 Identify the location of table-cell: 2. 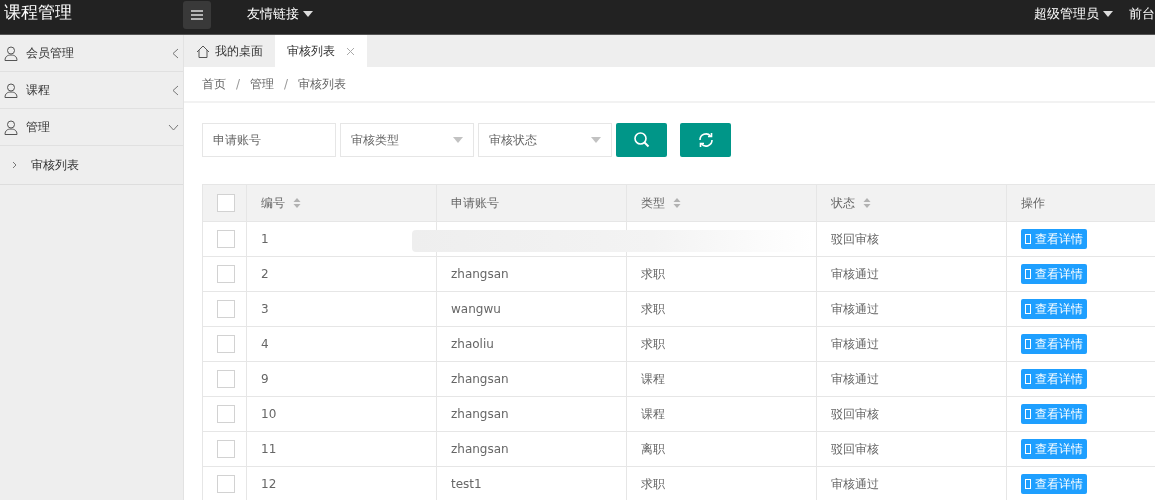
(265, 274).